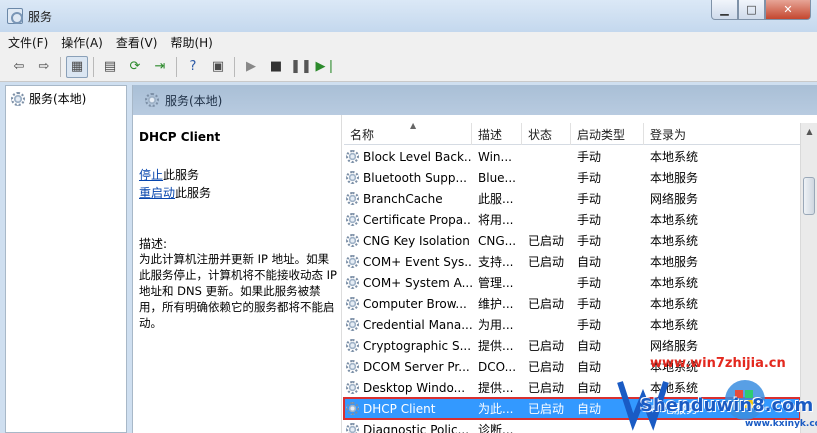 This screenshot has width=817, height=433. I want to click on pane-header-label: 服务(本地), so click(194, 100).